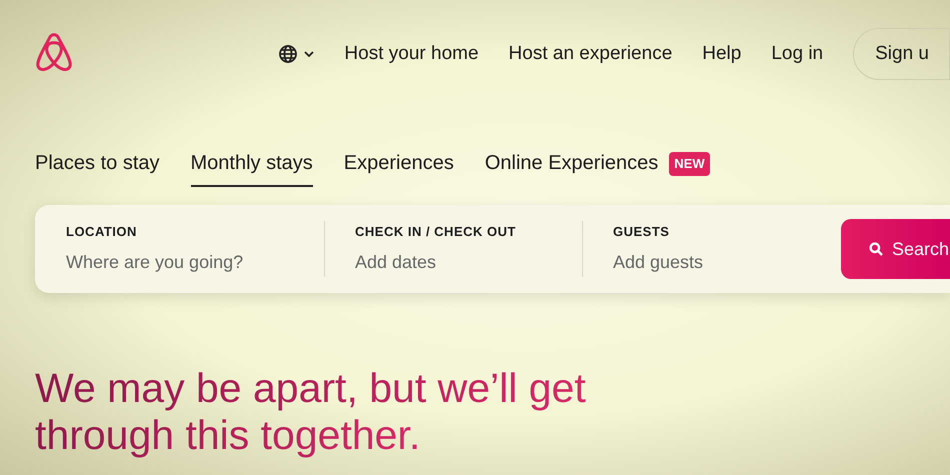 The height and width of the screenshot is (475, 950). I want to click on tab: Online Experiences, so click(571, 147).